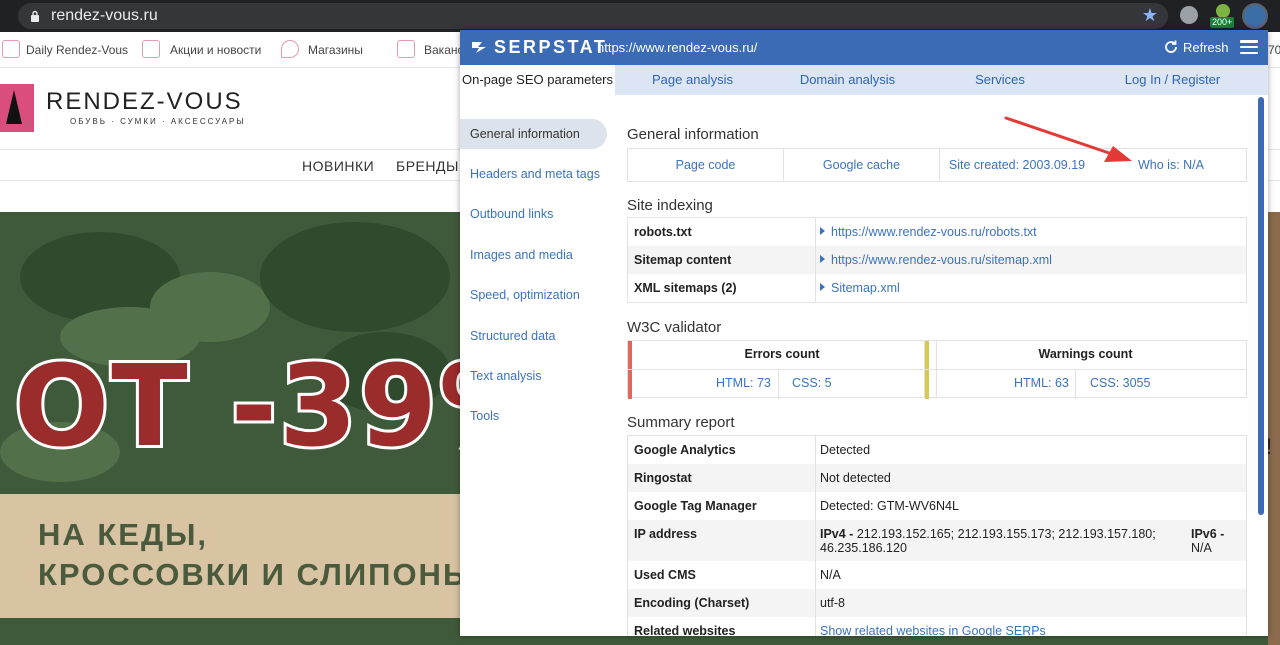 This screenshot has height=645, width=1280. What do you see at coordinates (693, 134) in the screenshot?
I see `section-title-general: General information` at bounding box center [693, 134].